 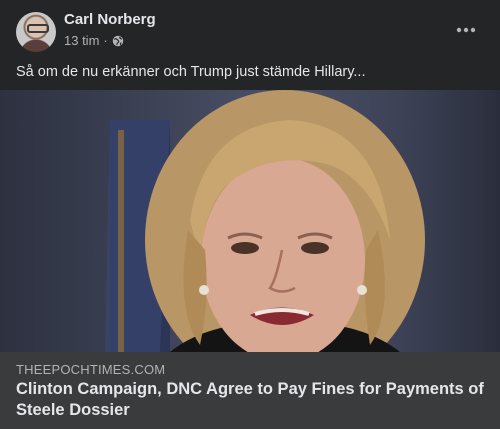 I want to click on post-timestamp: 13 tim, so click(x=81, y=40).